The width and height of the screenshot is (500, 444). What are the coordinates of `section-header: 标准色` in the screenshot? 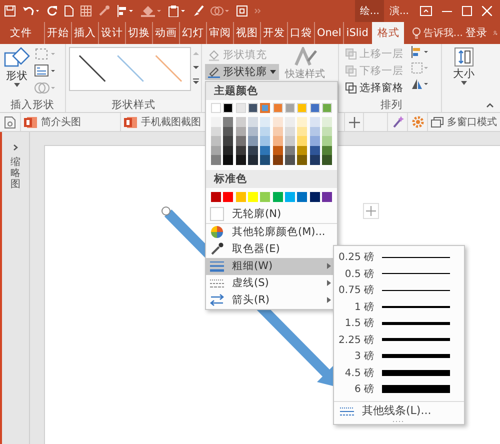 It's located at (271, 179).